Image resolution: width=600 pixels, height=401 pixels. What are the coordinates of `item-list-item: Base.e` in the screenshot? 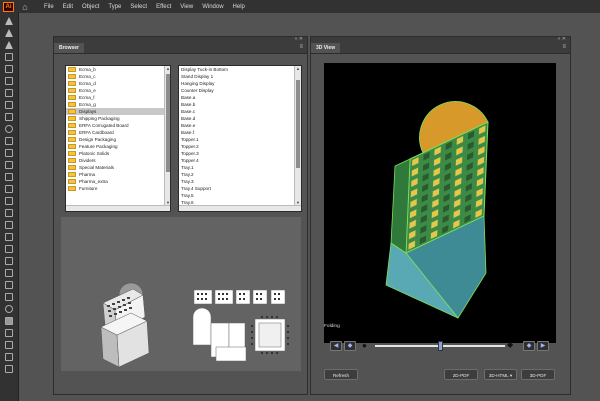 It's located at (240, 125).